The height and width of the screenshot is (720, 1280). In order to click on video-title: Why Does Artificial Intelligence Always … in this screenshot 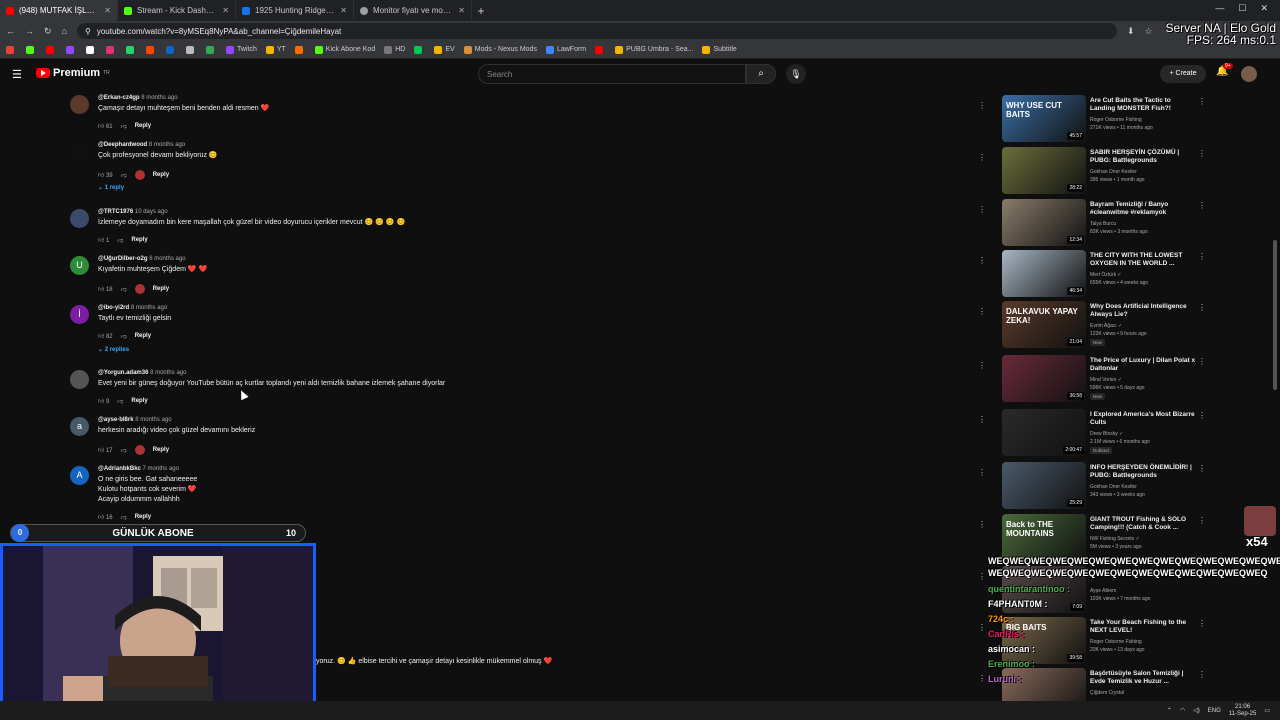, I will do `click(1143, 311)`.